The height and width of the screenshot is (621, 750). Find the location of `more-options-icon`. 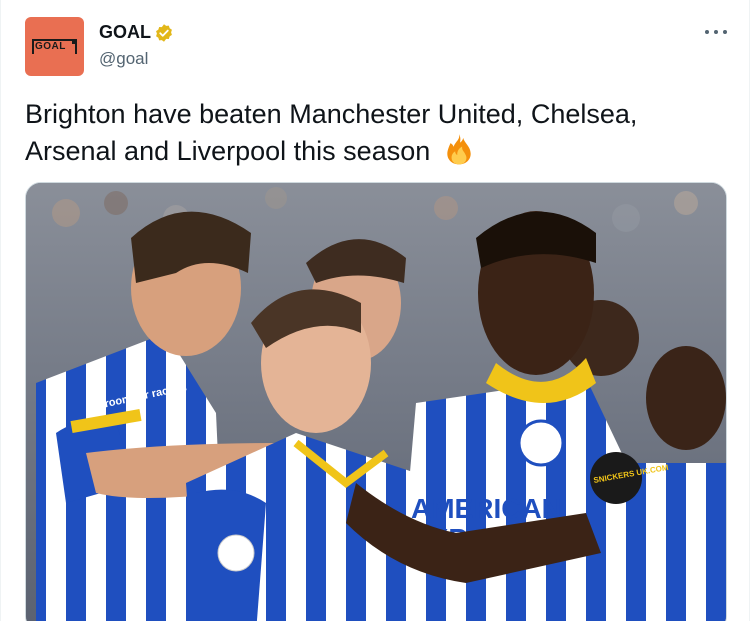

more-options-icon is located at coordinates (716, 32).